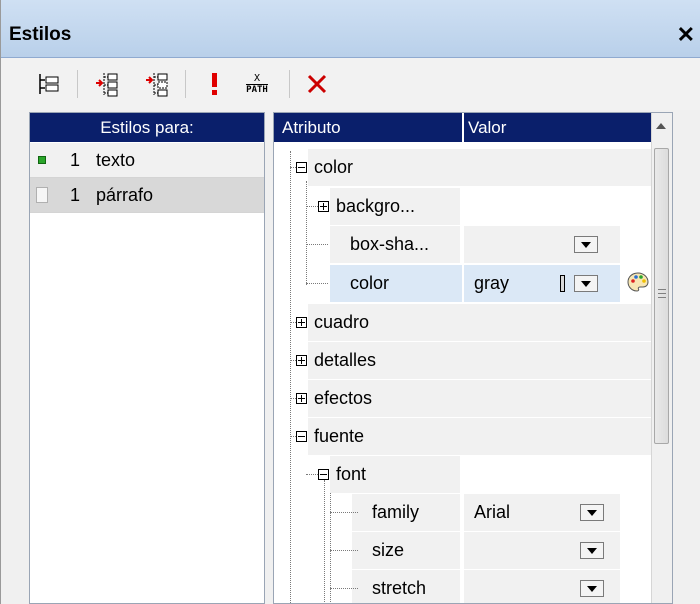 The image size is (700, 604). Describe the element at coordinates (107, 84) in the screenshot. I see `append-property-icon` at that location.